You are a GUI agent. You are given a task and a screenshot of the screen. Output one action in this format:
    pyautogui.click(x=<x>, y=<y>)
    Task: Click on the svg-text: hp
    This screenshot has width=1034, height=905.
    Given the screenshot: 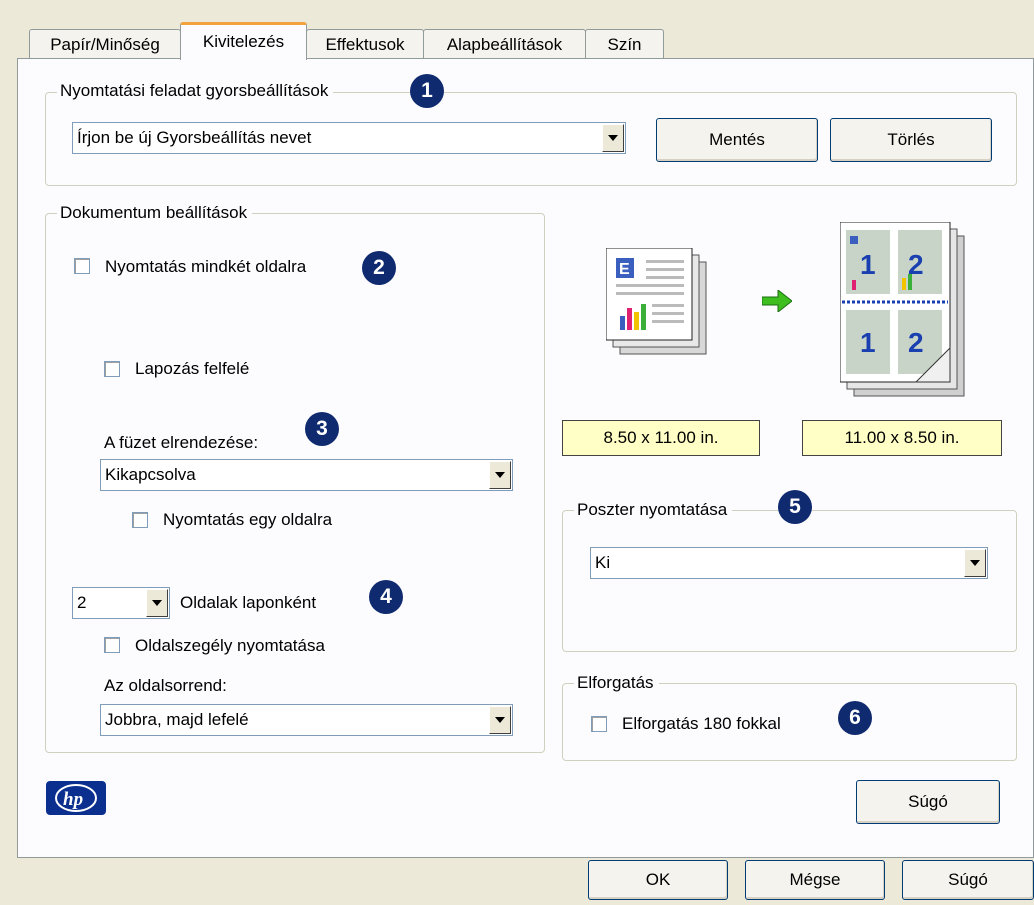 What is the action you would take?
    pyautogui.click(x=73, y=799)
    